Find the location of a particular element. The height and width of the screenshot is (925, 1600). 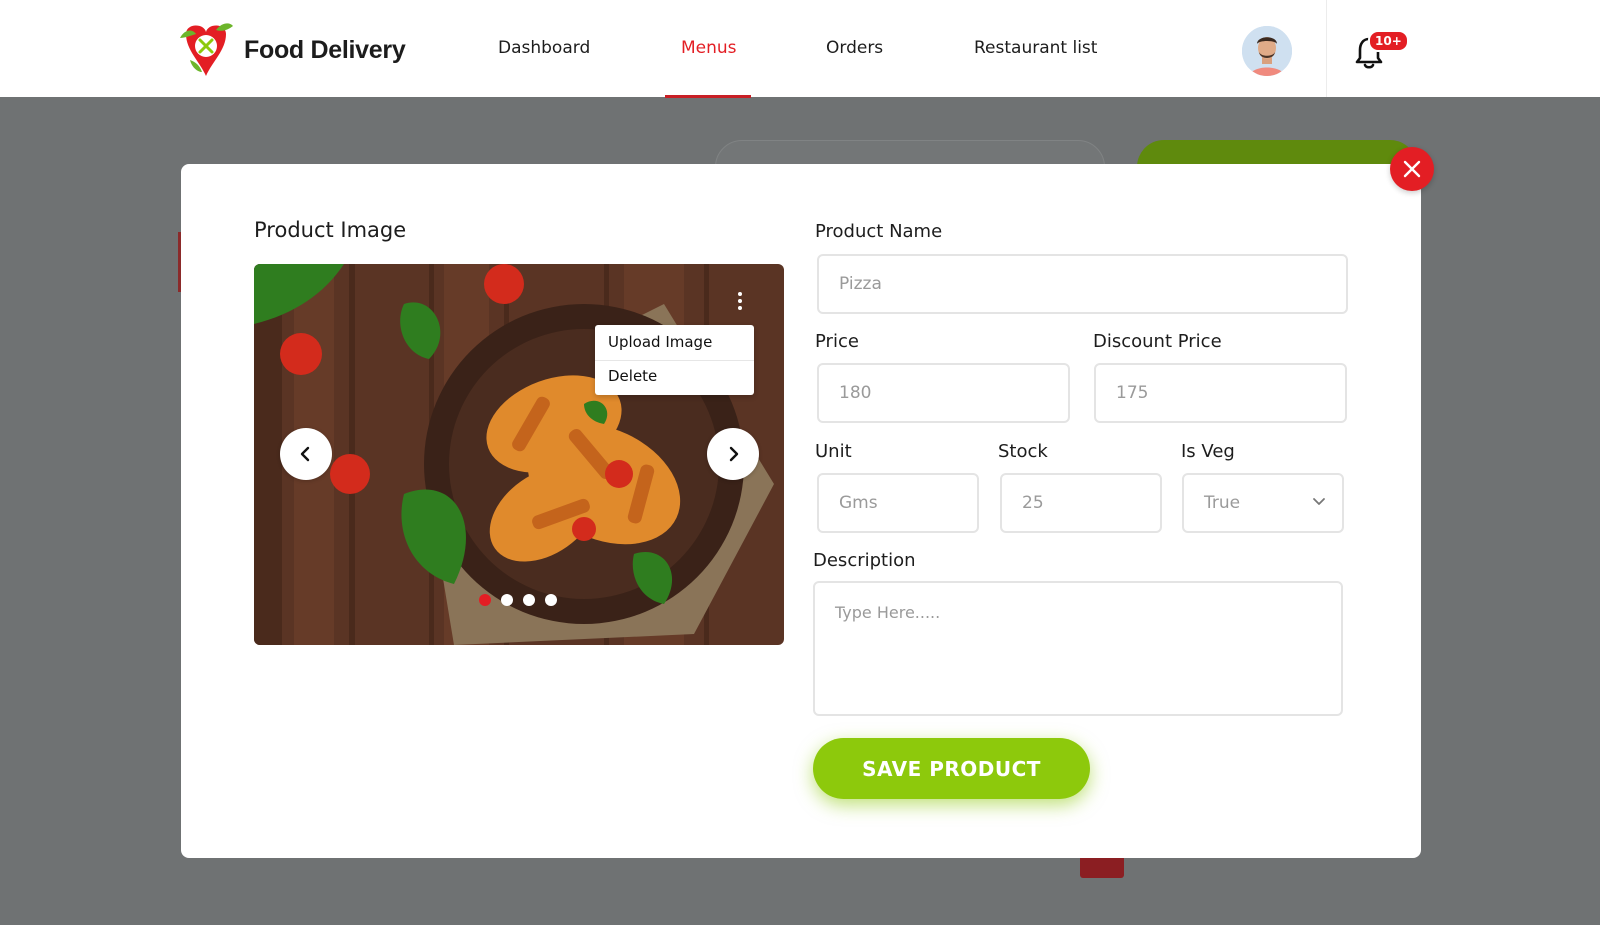

food-delivery-logo-icon is located at coordinates (206, 50).